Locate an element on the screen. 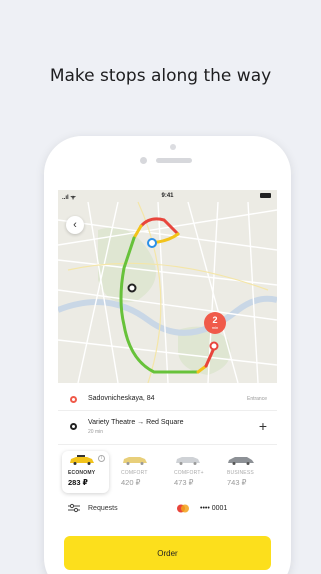 The width and height of the screenshot is (321, 574). destination-row: Variety Theatre → Red Square 20 min + is located at coordinates (167, 429).